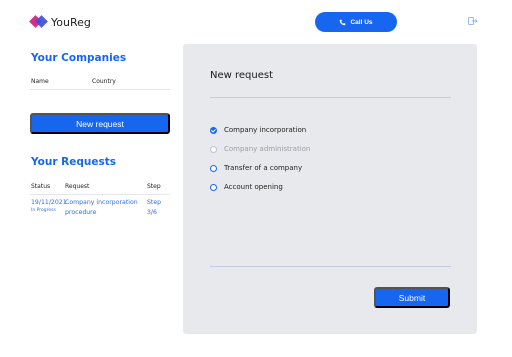  What do you see at coordinates (473, 21) in the screenshot?
I see `logout-icon` at bounding box center [473, 21].